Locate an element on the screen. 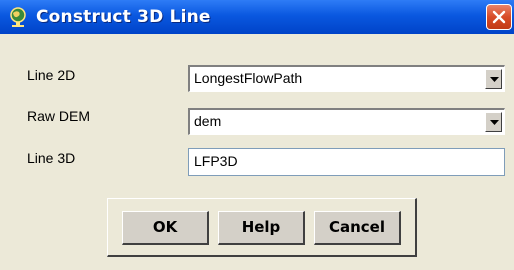 Image resolution: width=514 pixels, height=270 pixels. window-title: Construct 3D Line is located at coordinates (123, 17).